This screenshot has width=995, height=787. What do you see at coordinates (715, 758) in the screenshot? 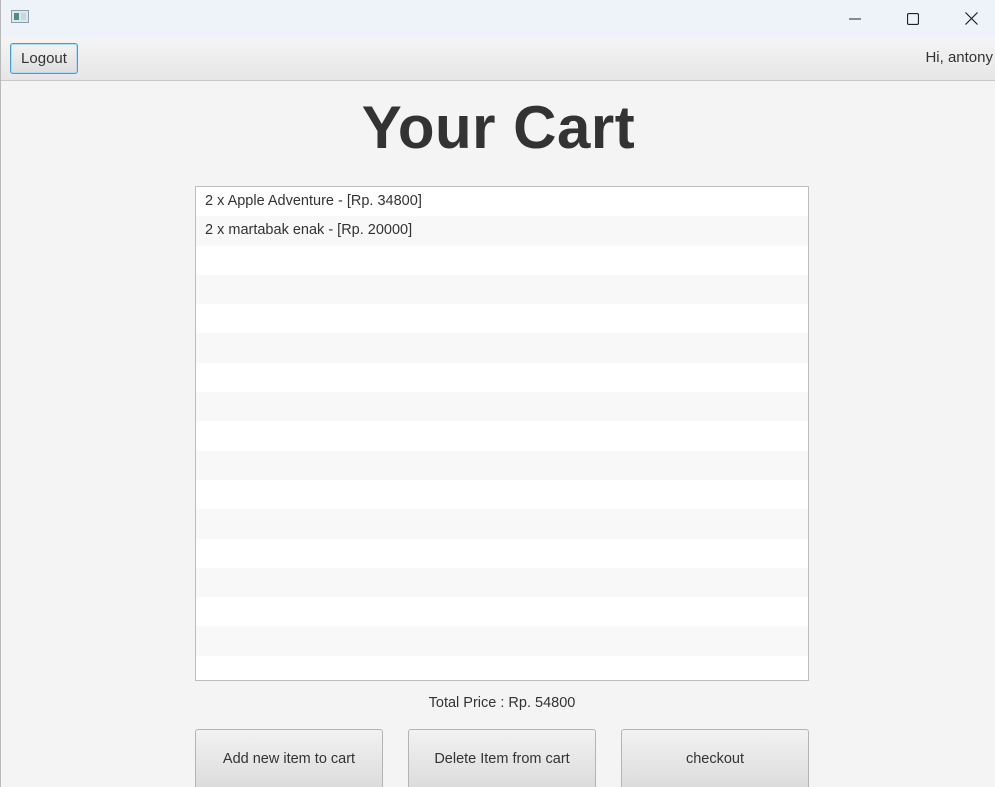
I see `checkout-button: checkout` at bounding box center [715, 758].